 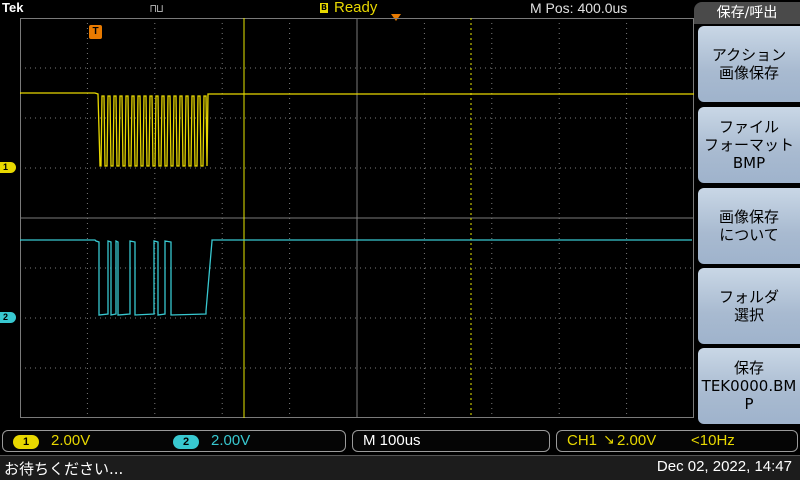 I want to click on ready-status-icon: B, so click(x=324, y=8).